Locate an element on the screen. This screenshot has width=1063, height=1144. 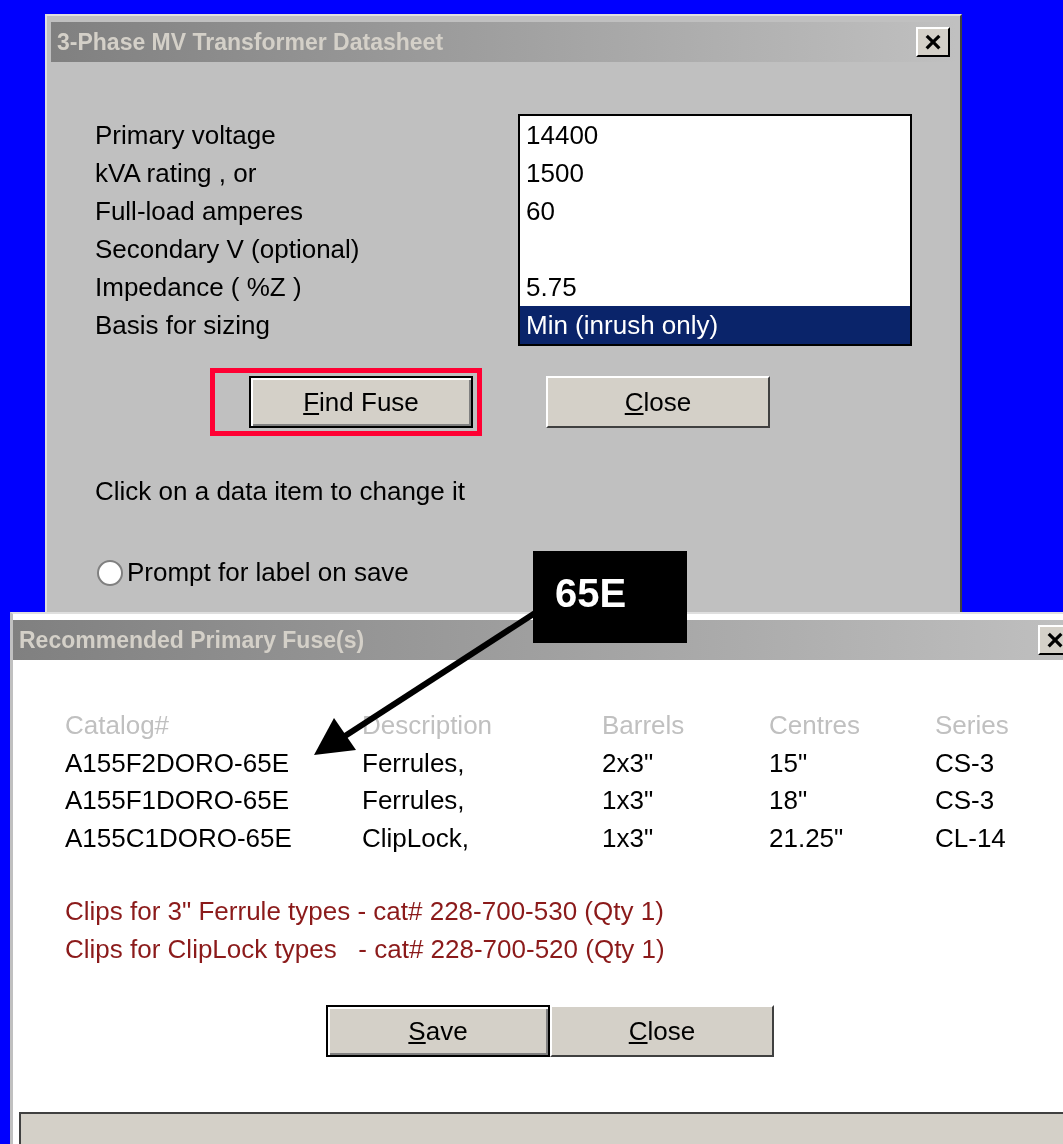
list-box: 14400 1500 60 5.75 Min (inrush only) is located at coordinates (715, 230).